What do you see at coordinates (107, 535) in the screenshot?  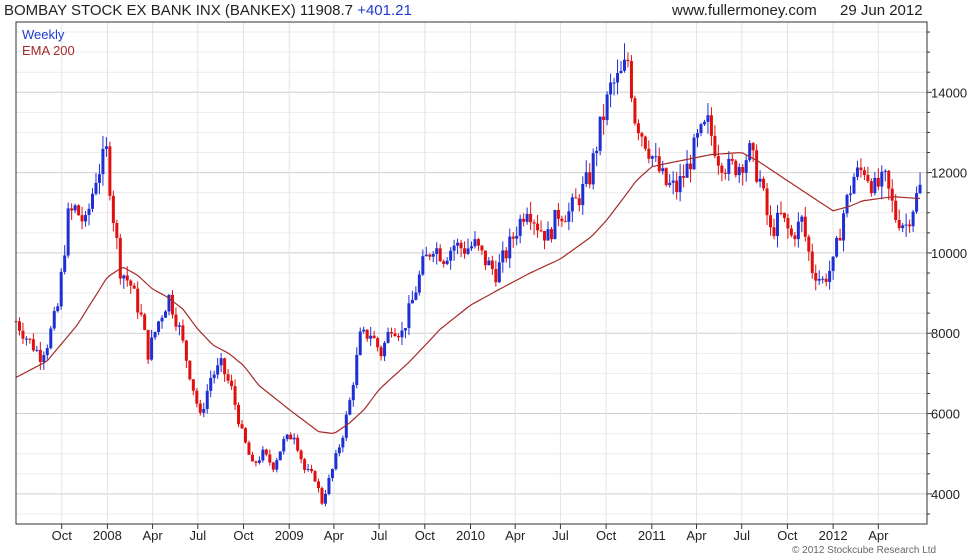 I see `x-tick-label: 2008` at bounding box center [107, 535].